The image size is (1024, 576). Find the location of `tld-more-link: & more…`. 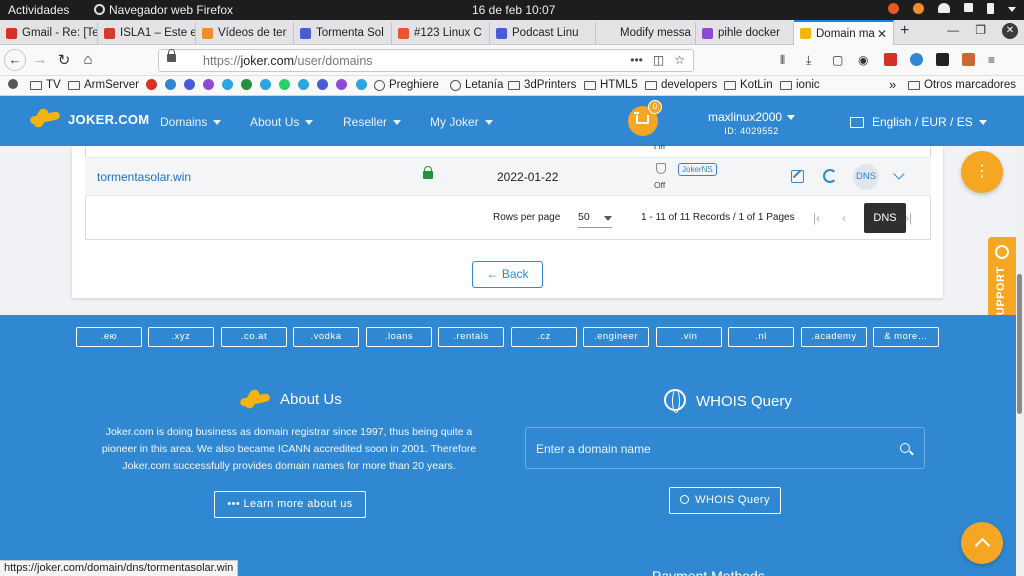

tld-more-link: & more… is located at coordinates (906, 337).